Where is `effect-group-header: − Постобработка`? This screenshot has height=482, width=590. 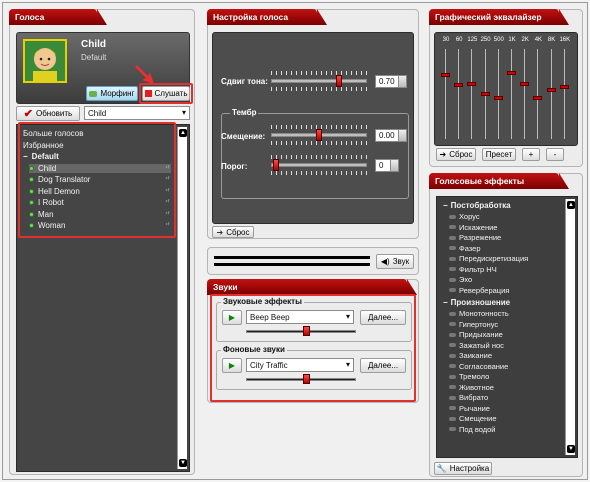 effect-group-header: − Постобработка is located at coordinates (477, 205).